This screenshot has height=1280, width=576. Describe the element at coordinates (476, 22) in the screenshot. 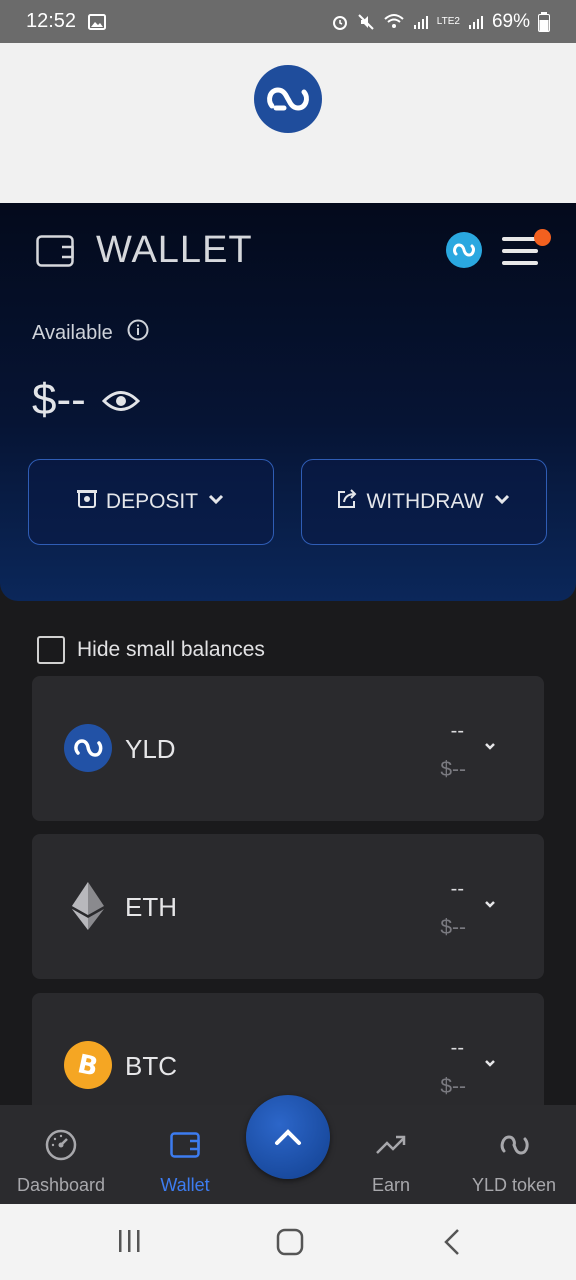

I see `signal-2-icon` at that location.